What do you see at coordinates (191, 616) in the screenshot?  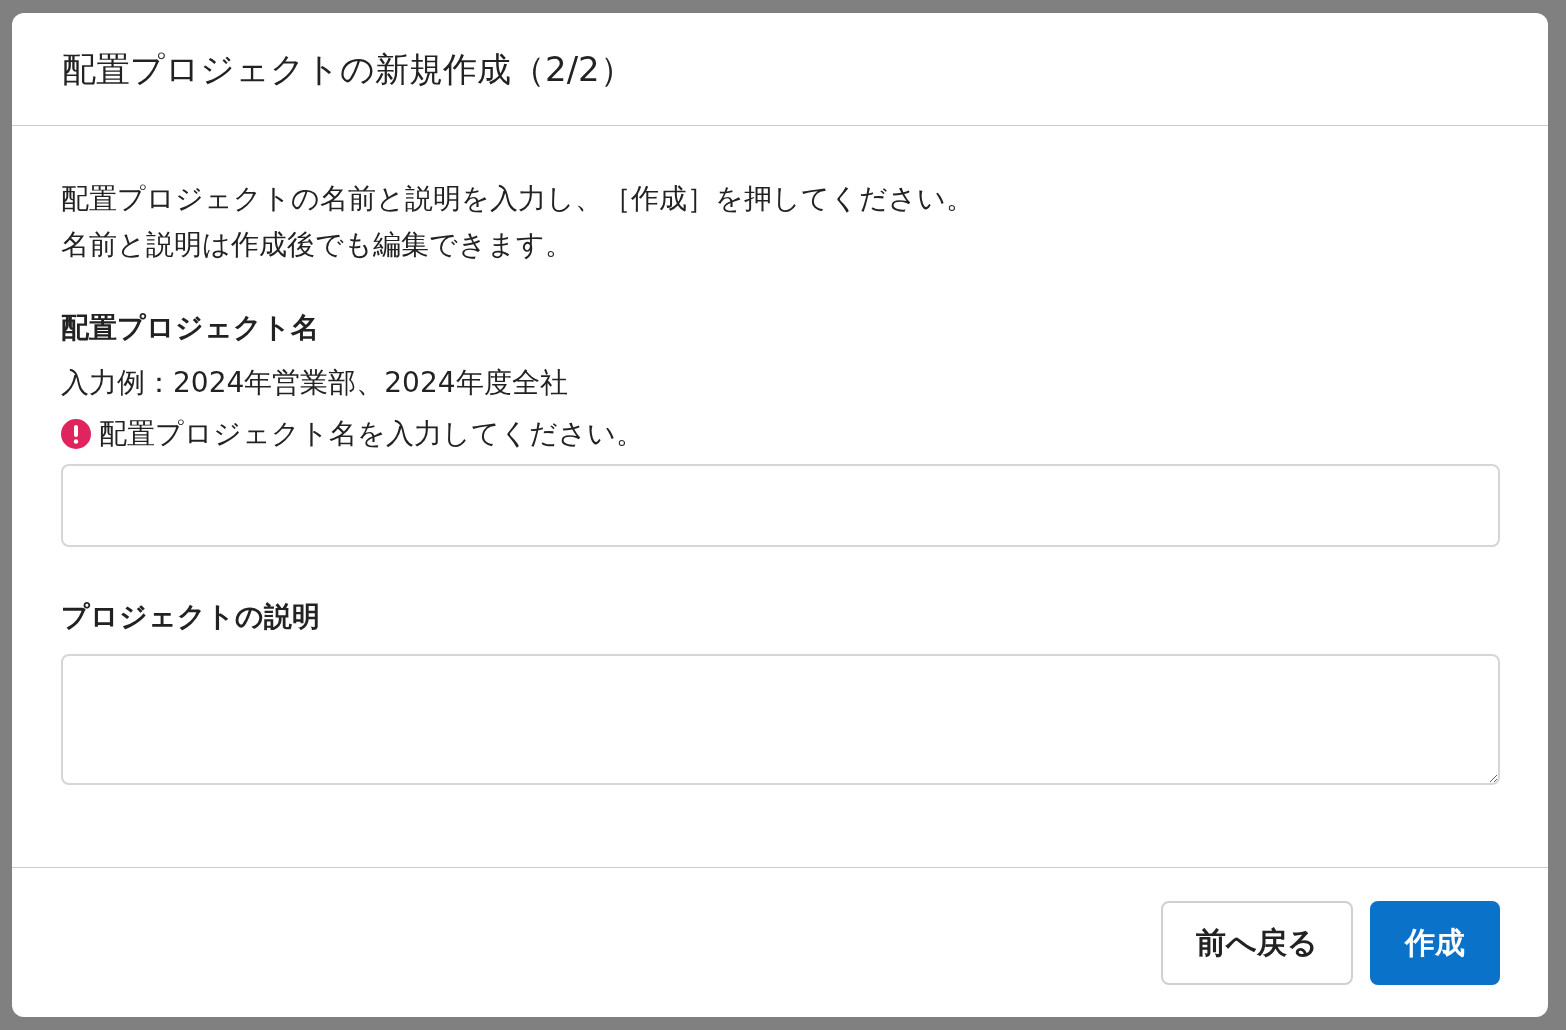 I see `field-label: プロジェクトの説明` at bounding box center [191, 616].